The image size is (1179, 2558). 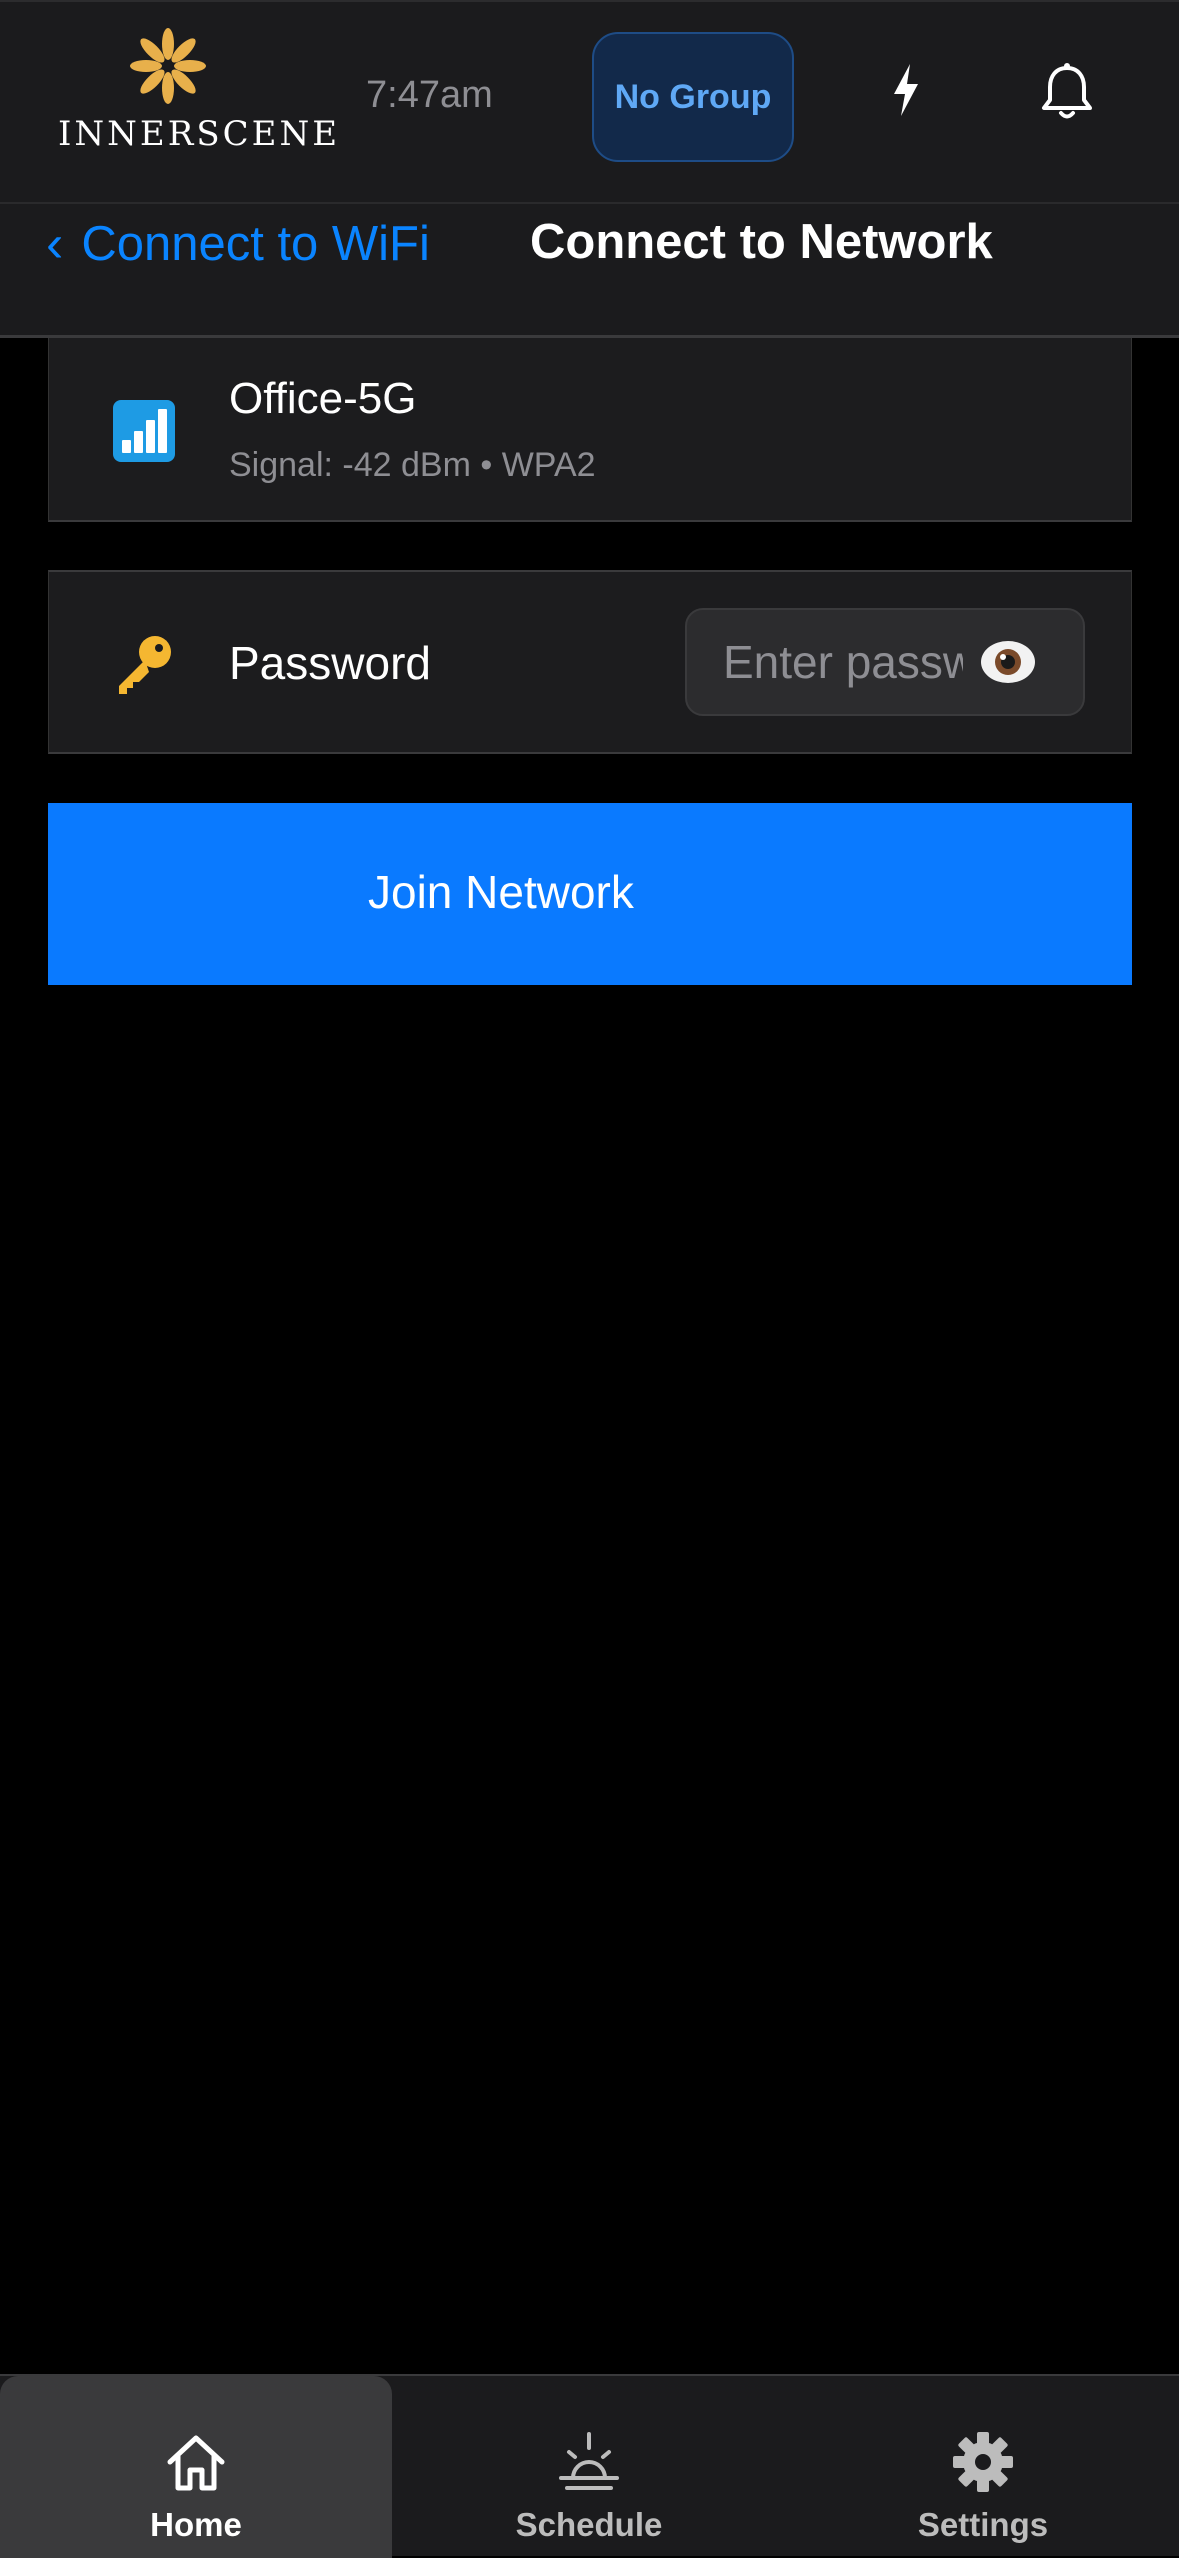 What do you see at coordinates (590, 662) in the screenshot?
I see `password-card: Password` at bounding box center [590, 662].